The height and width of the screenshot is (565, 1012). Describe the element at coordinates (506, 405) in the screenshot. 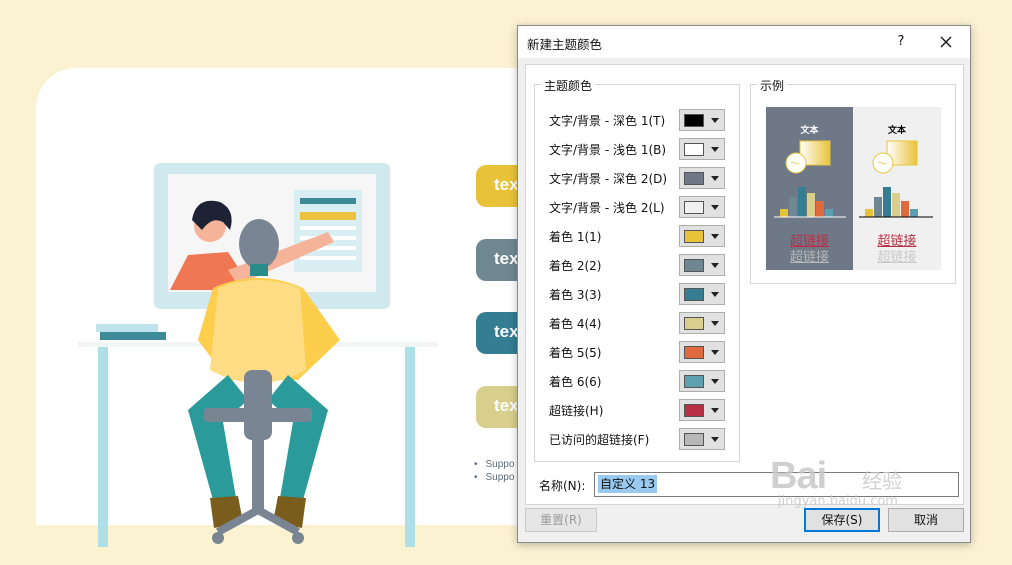

I see `slide-text-4: tex` at that location.